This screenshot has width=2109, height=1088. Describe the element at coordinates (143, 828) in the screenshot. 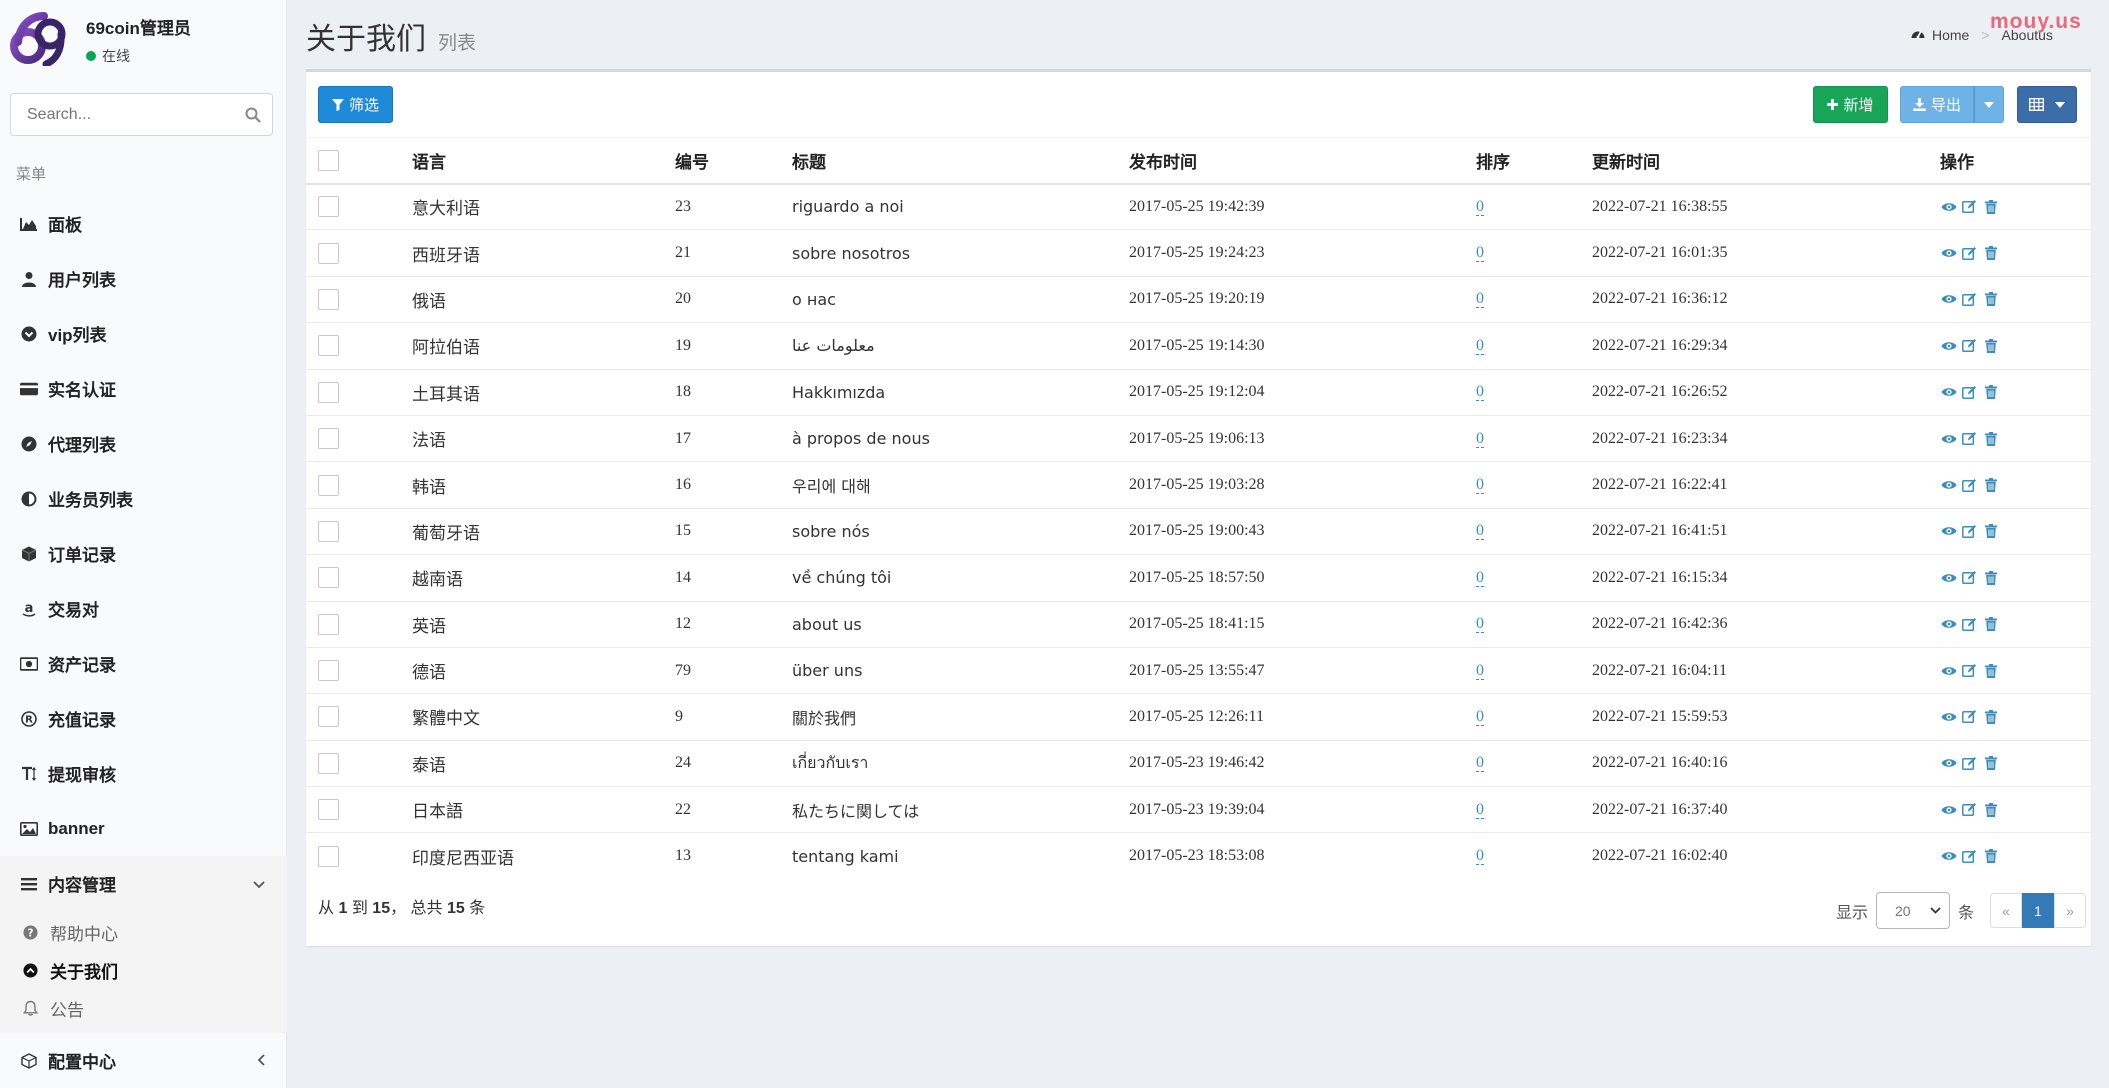

I see `sidebar-item-banner: banner` at that location.